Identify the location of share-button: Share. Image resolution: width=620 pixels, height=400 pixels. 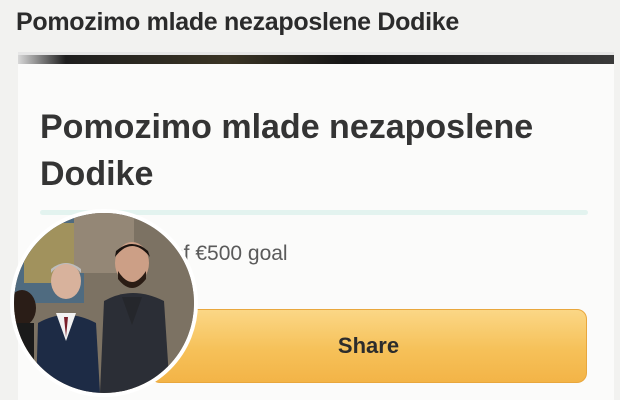
(368, 346).